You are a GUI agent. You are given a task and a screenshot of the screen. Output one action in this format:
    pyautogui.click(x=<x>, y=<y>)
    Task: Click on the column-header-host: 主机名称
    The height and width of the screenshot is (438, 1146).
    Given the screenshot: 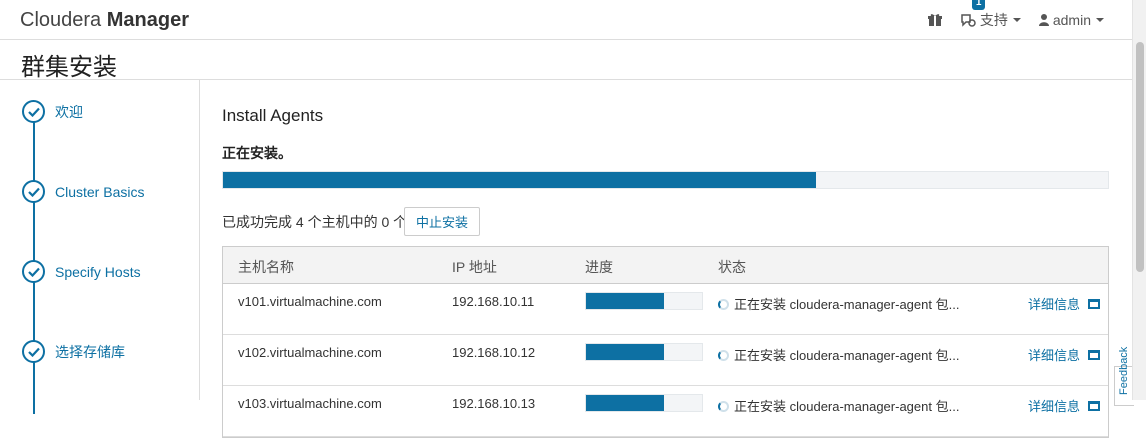 What is the action you would take?
    pyautogui.click(x=266, y=267)
    